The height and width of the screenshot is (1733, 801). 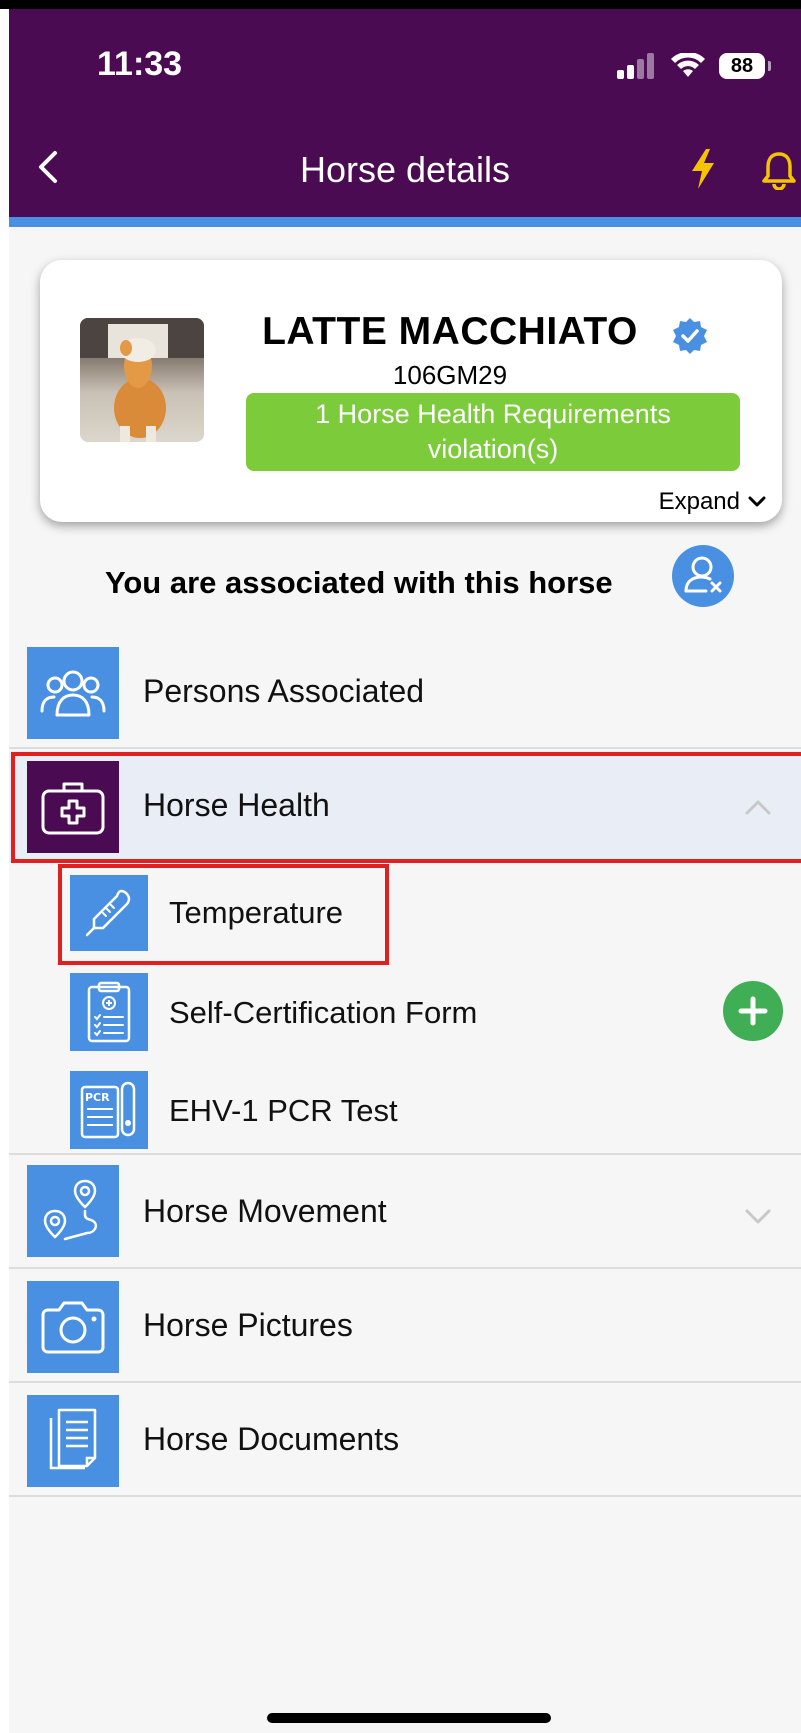 I want to click on self-cert-label: Self-Certification Form, so click(x=323, y=1012).